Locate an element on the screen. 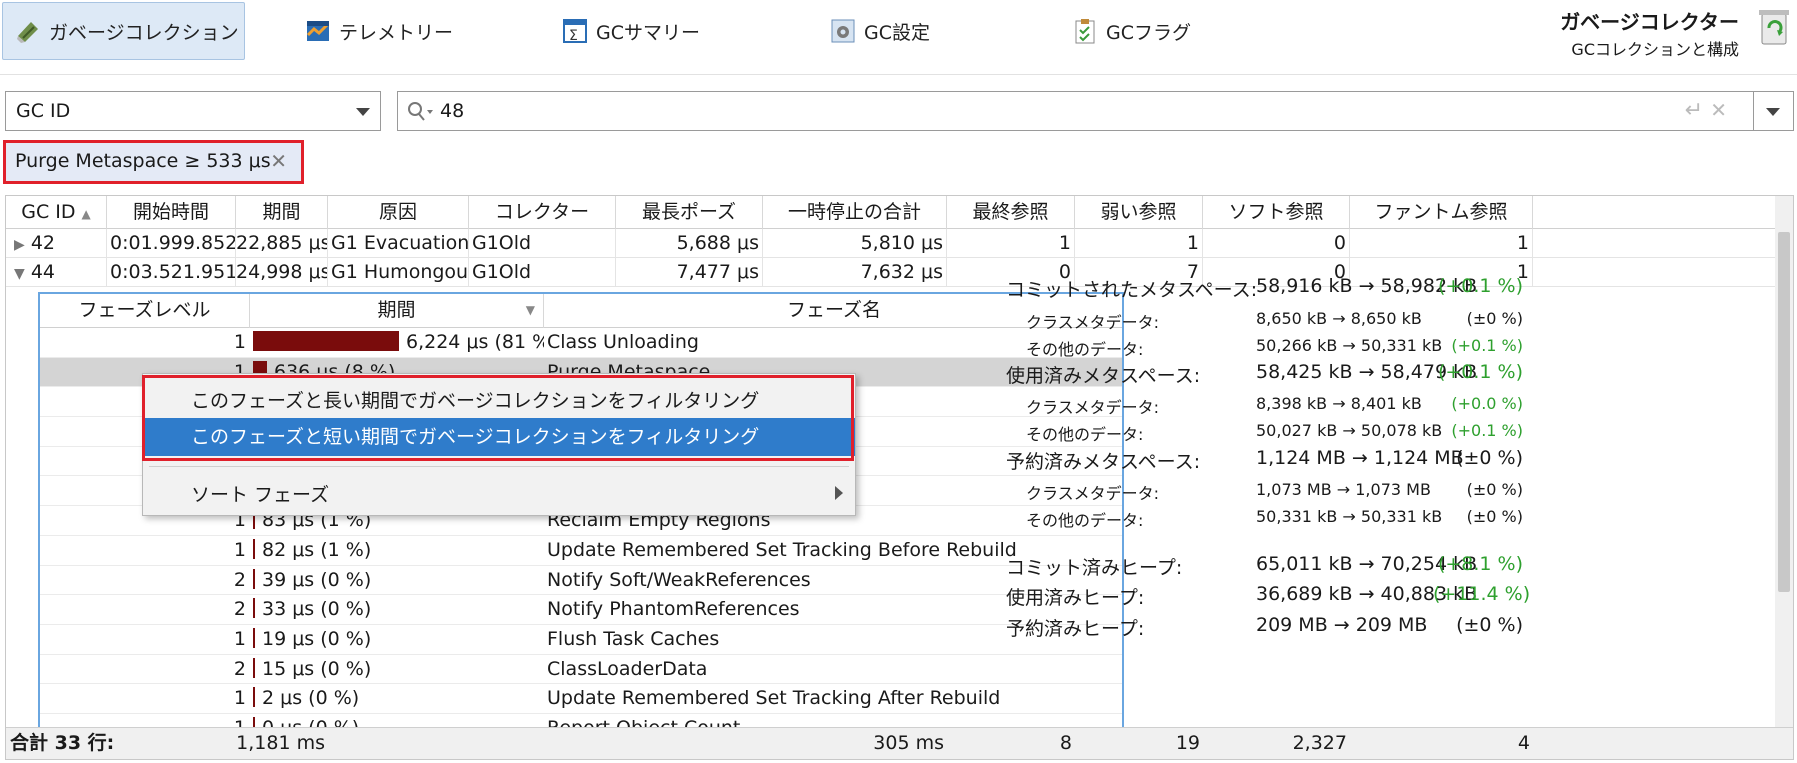 The width and height of the screenshot is (1797, 763). column-header-phantom-refs: ファントム参照 is located at coordinates (1441, 212).